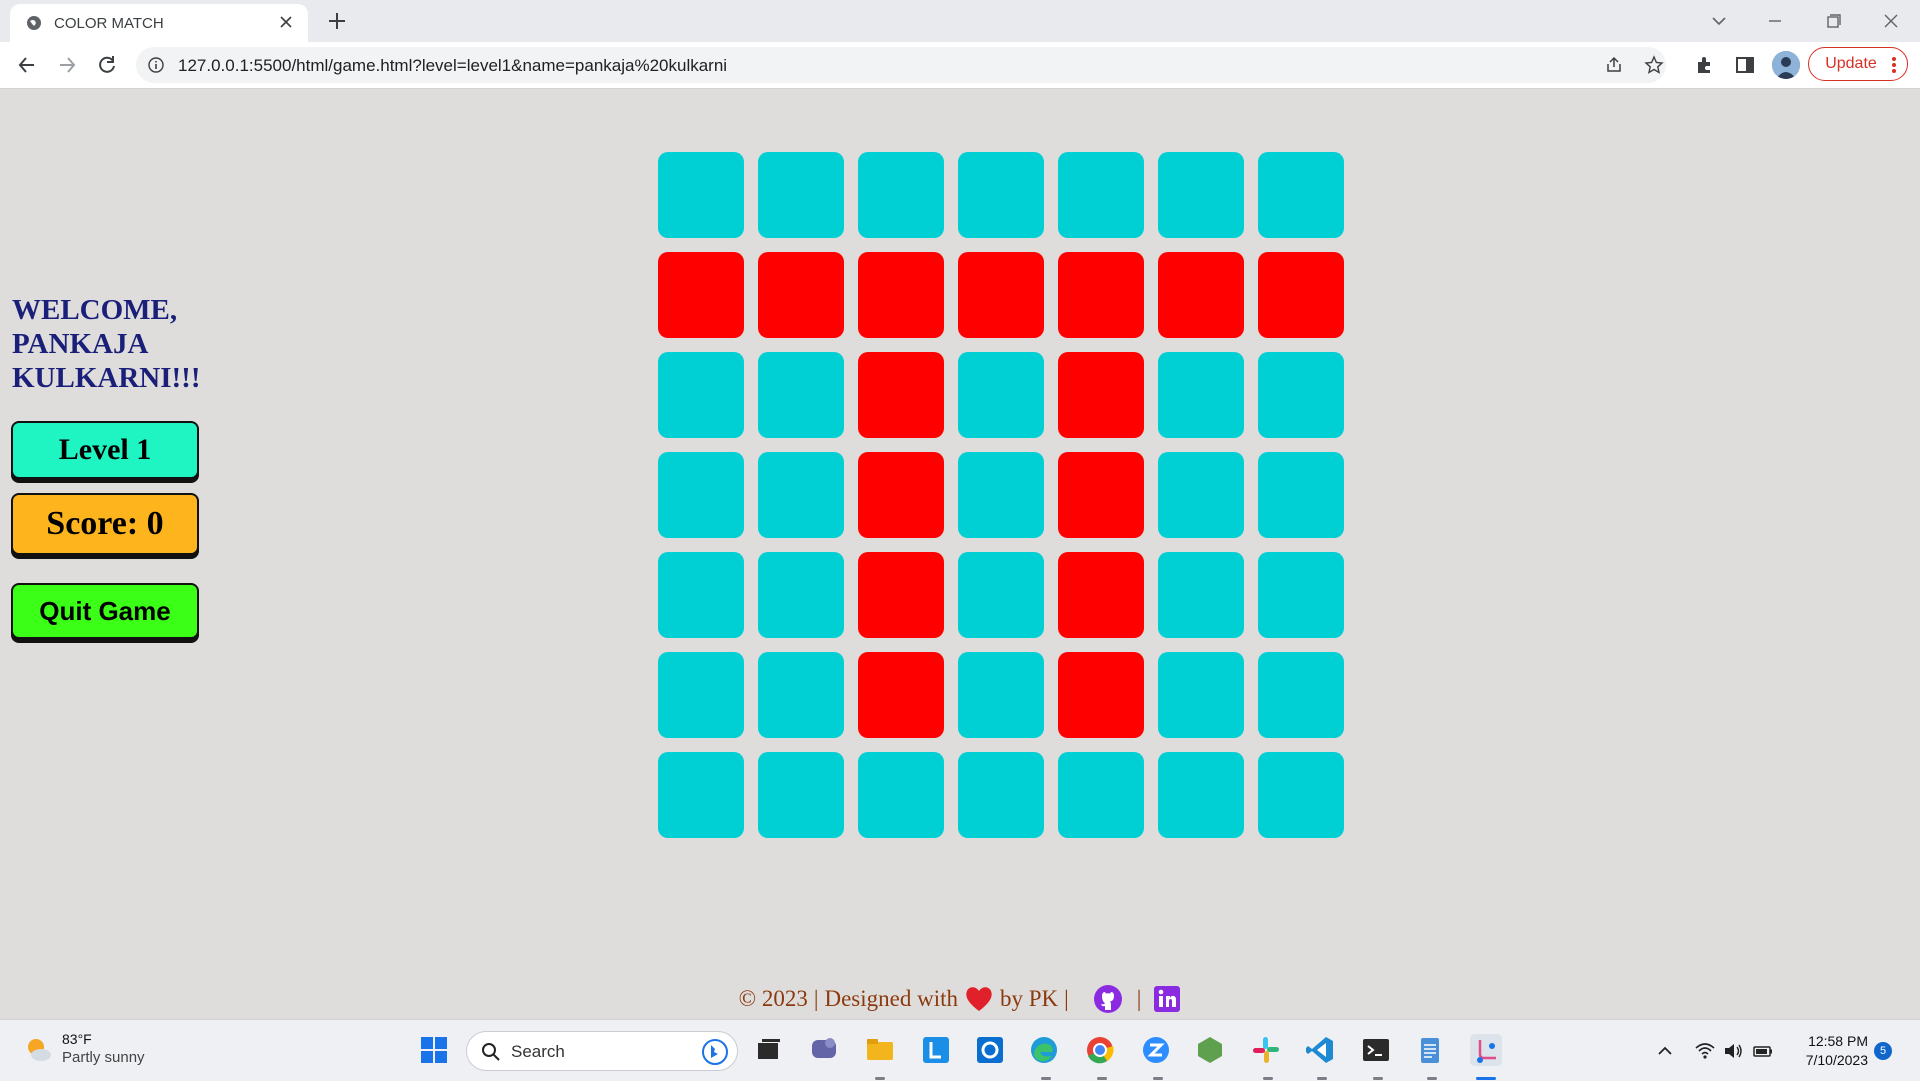 The image size is (1920, 1081). I want to click on terminal-icon, so click(1376, 1050).